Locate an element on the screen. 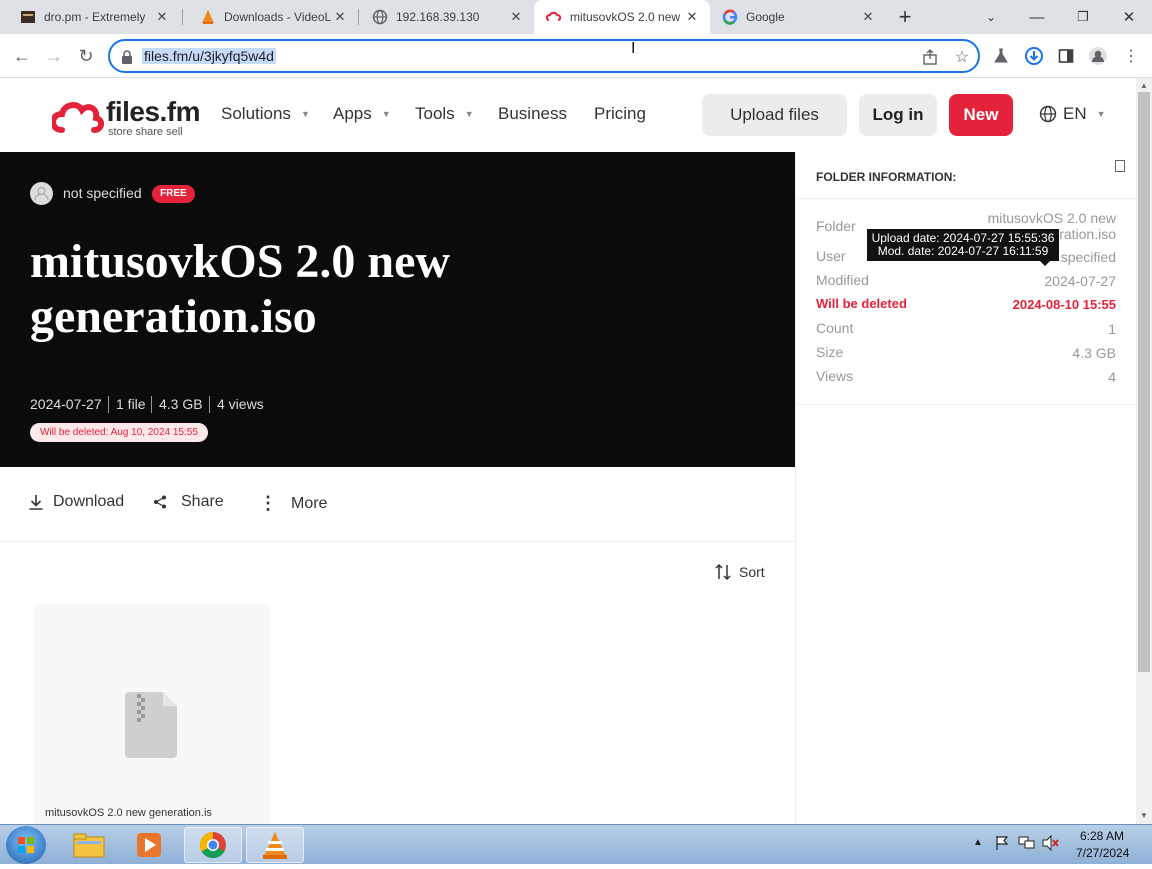  language-selector: EN ▼ is located at coordinates (1072, 114).